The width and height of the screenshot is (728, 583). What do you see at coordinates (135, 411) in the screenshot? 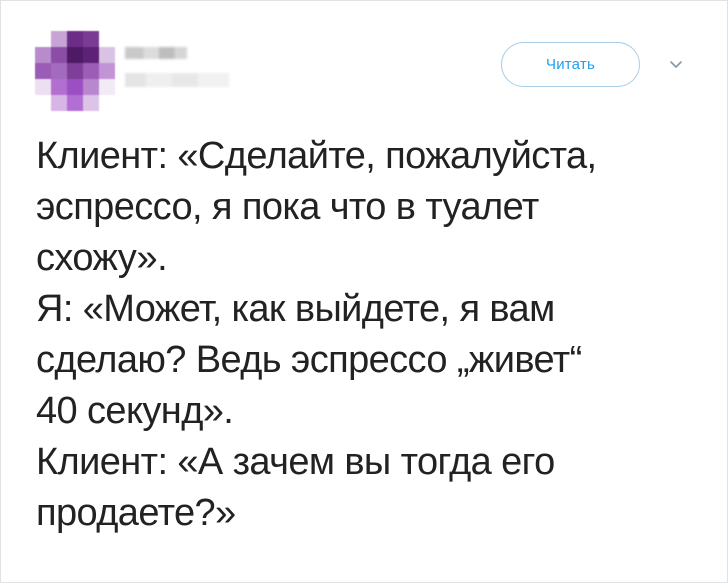
I see `tweet-line: 40 секунд».` at bounding box center [135, 411].